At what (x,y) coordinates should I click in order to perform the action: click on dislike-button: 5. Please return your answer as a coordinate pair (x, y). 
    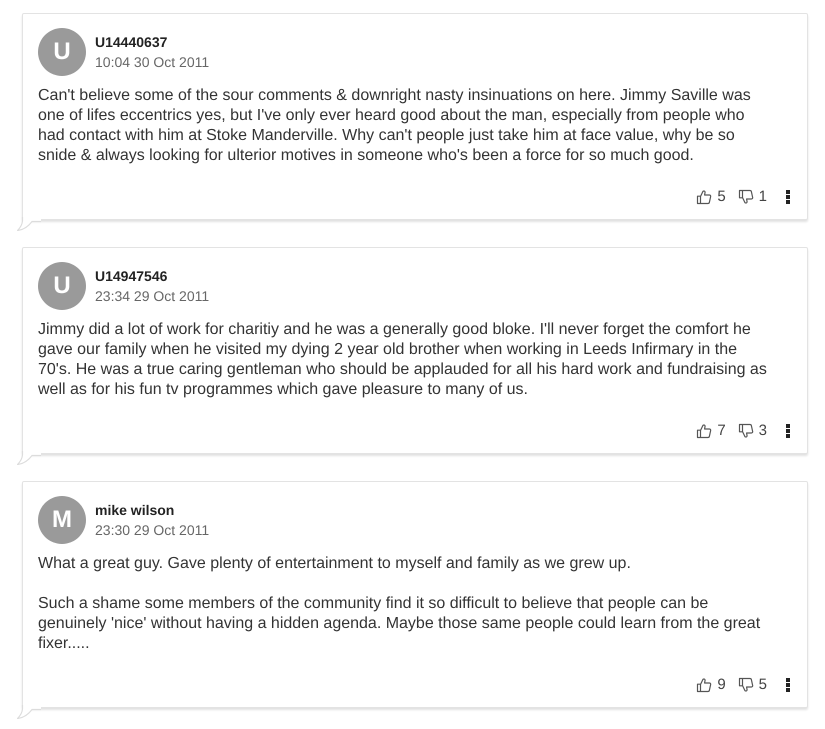
    Looking at the image, I should click on (752, 685).